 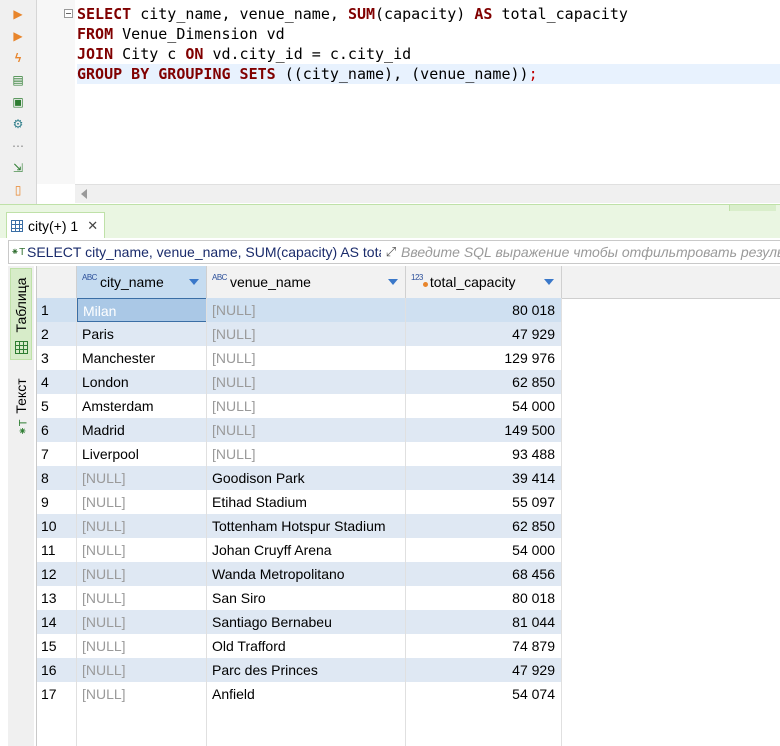 What do you see at coordinates (484, 622) in the screenshot?
I see `table-cell: 81 044` at bounding box center [484, 622].